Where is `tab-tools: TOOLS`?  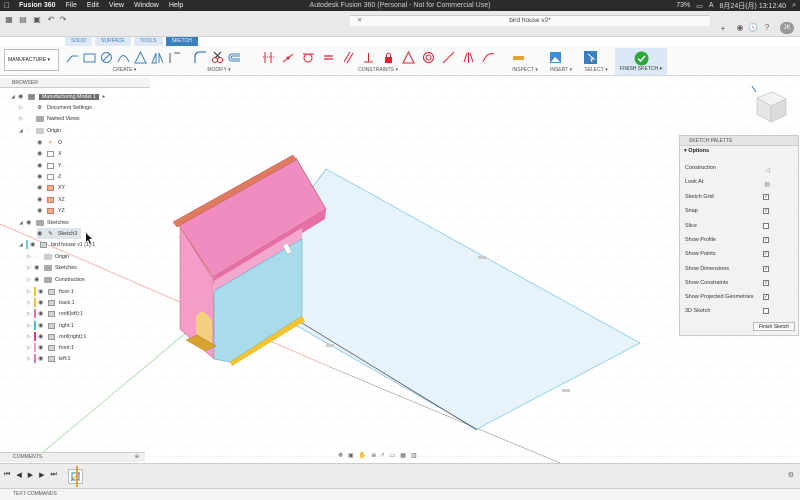
tab-tools: TOOLS is located at coordinates (148, 41).